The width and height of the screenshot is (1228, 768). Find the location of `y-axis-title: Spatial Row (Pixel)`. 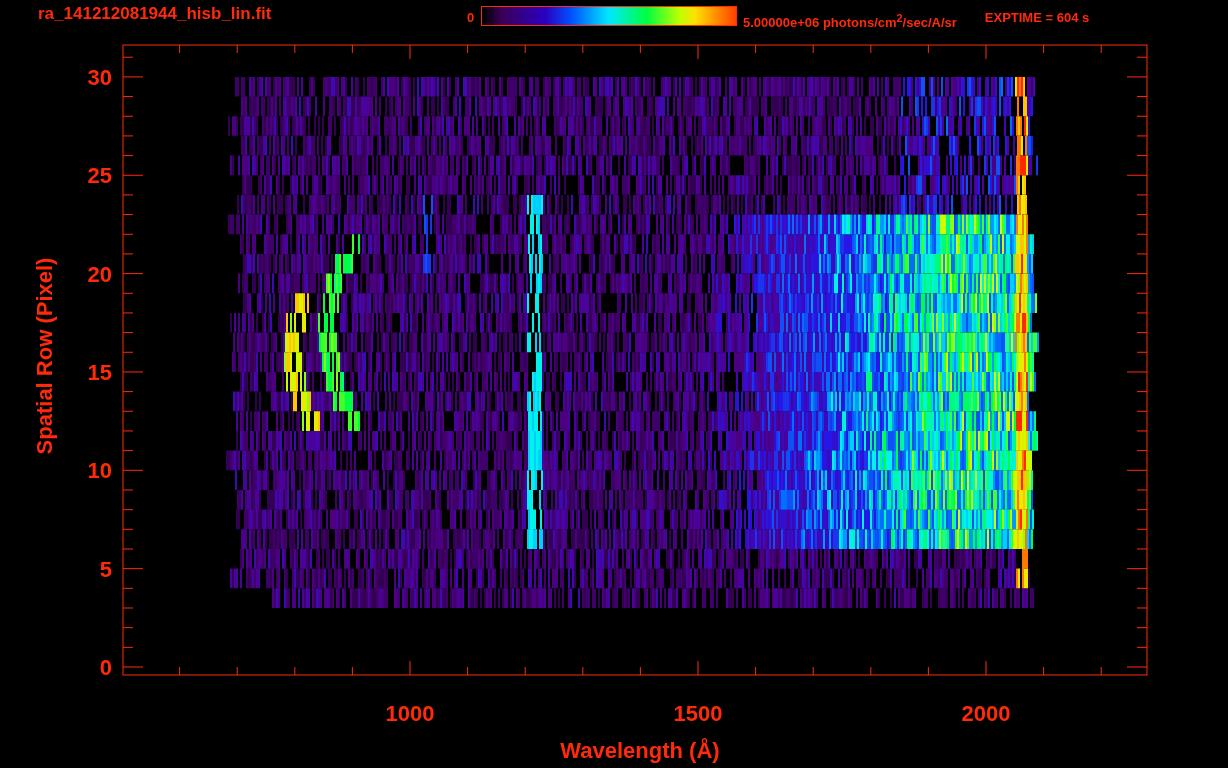

y-axis-title: Spatial Row (Pixel) is located at coordinates (44, 356).